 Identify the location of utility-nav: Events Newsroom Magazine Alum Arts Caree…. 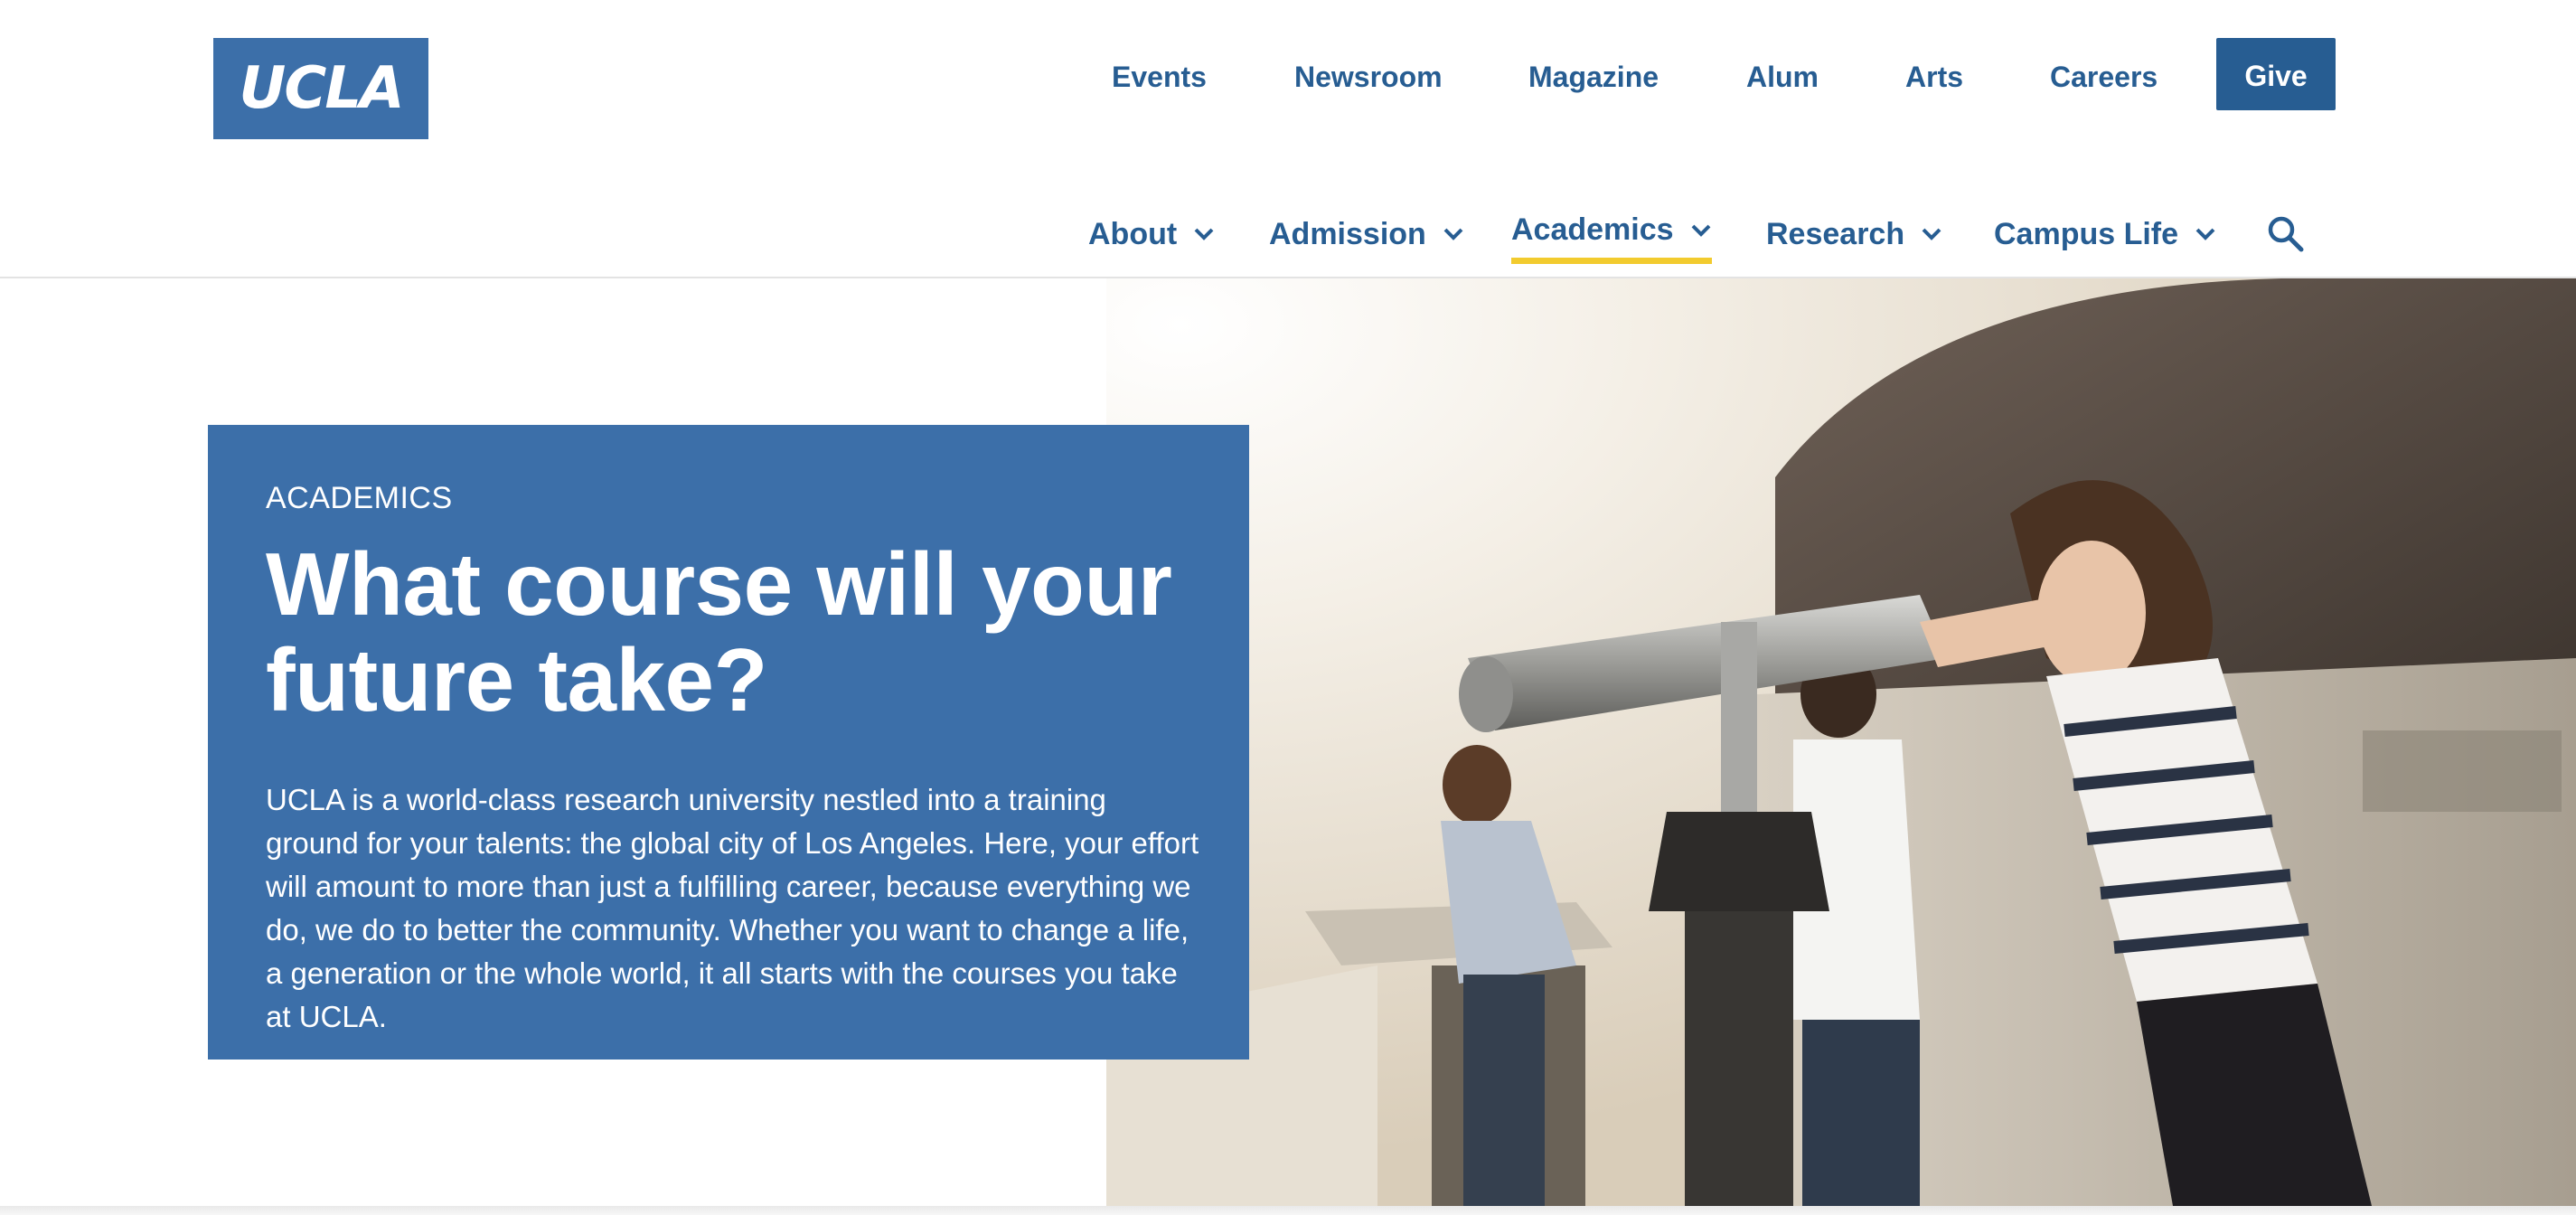
(1692, 74).